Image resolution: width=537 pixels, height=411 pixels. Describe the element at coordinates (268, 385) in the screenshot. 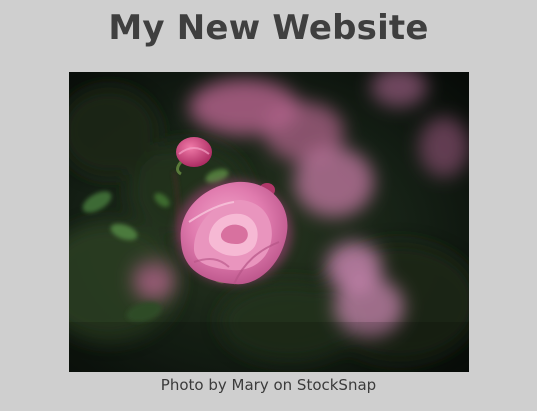

I see `photo-caption: Photo by Mary on StockSnap` at that location.